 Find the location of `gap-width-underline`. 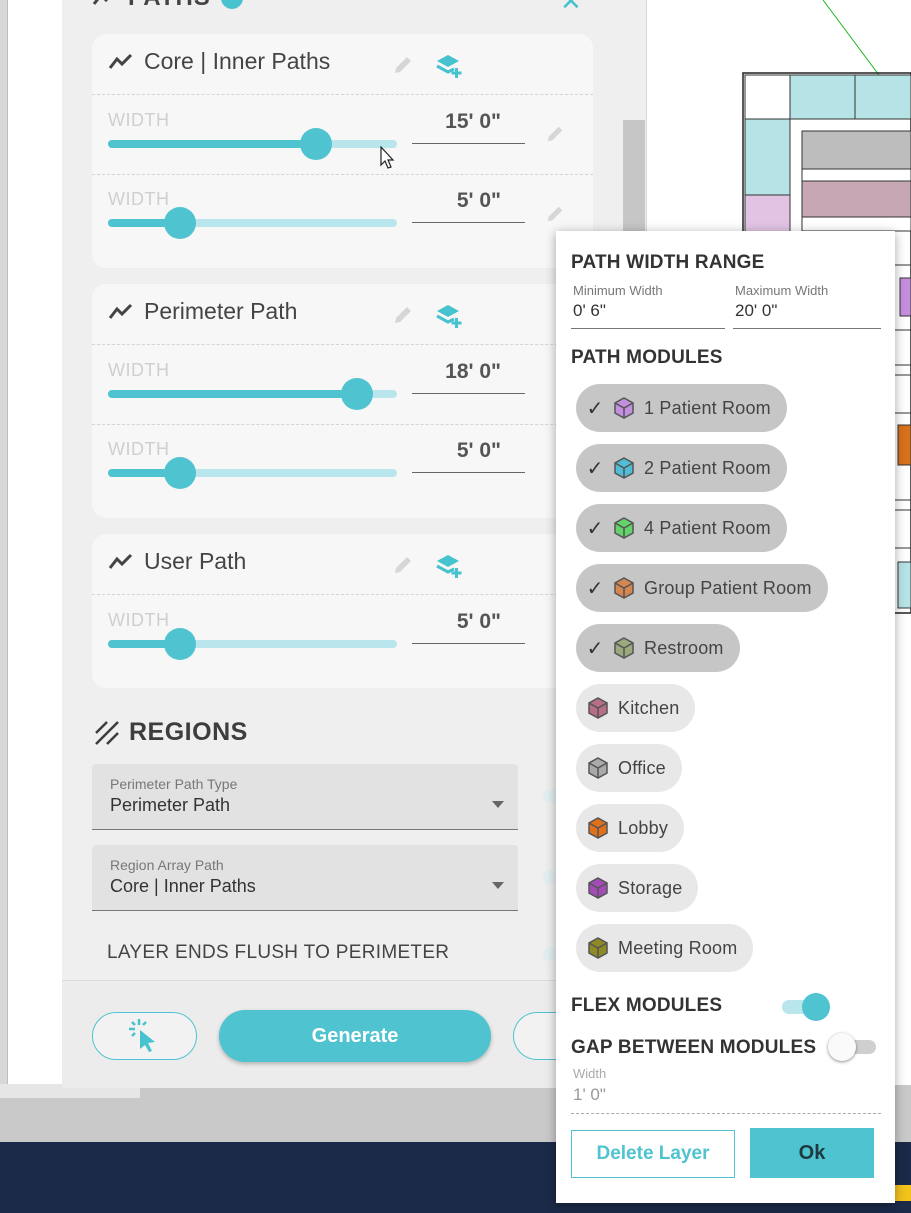

gap-width-underline is located at coordinates (726, 1113).